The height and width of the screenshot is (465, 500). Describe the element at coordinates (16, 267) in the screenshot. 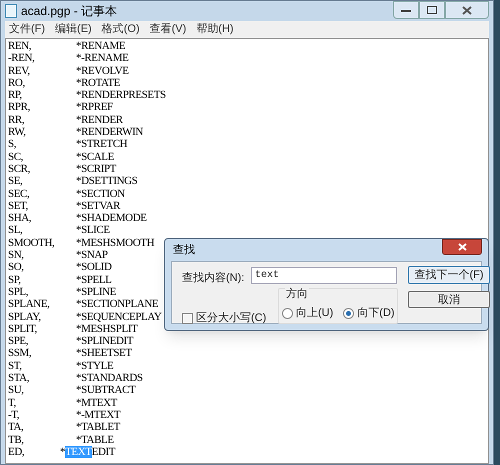

I see `alias-text: SO,` at that location.